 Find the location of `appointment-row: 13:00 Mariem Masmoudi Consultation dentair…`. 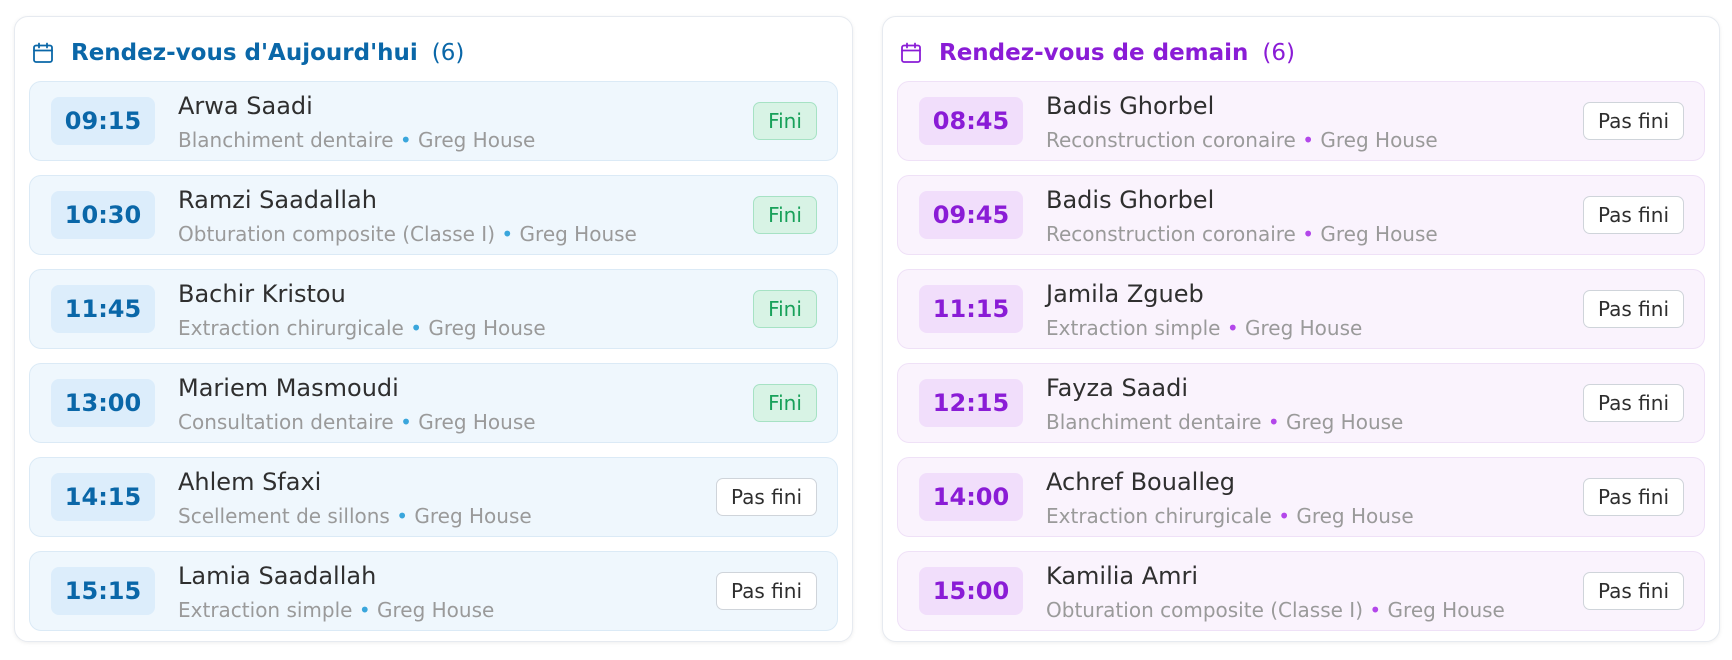

appointment-row: 13:00 Mariem Masmoudi Consultation dentair… is located at coordinates (433, 403).